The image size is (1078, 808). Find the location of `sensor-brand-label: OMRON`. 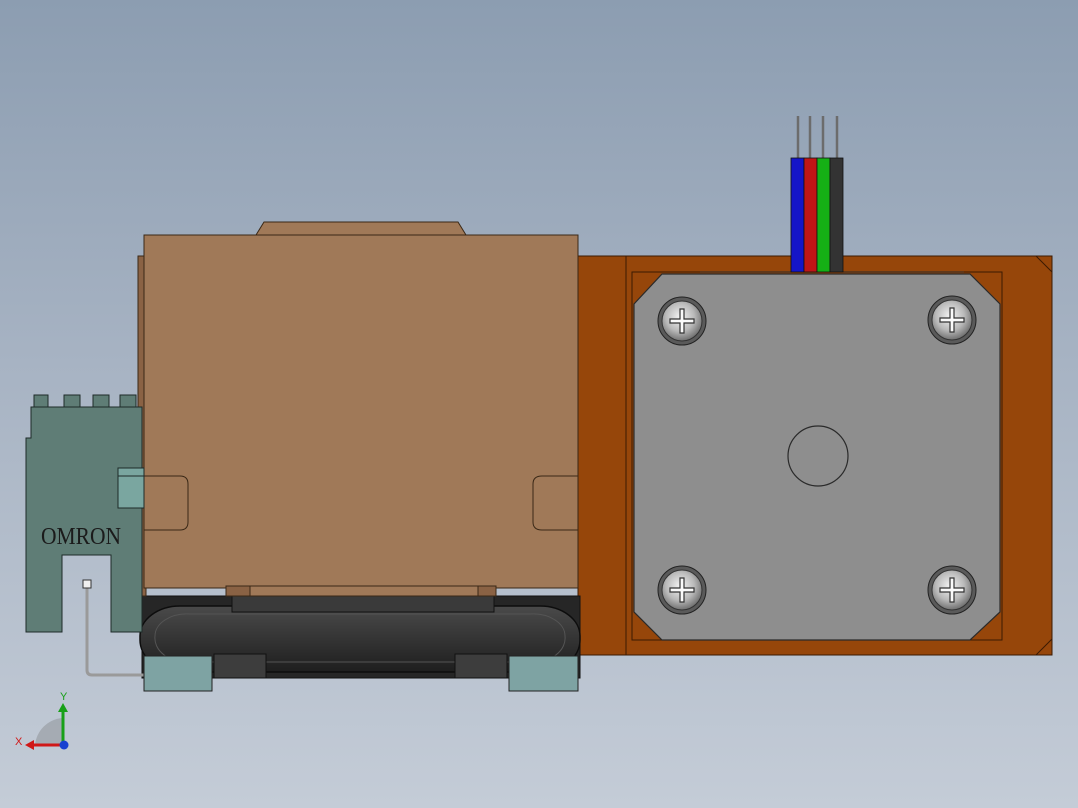

sensor-brand-label: OMRON is located at coordinates (81, 537).